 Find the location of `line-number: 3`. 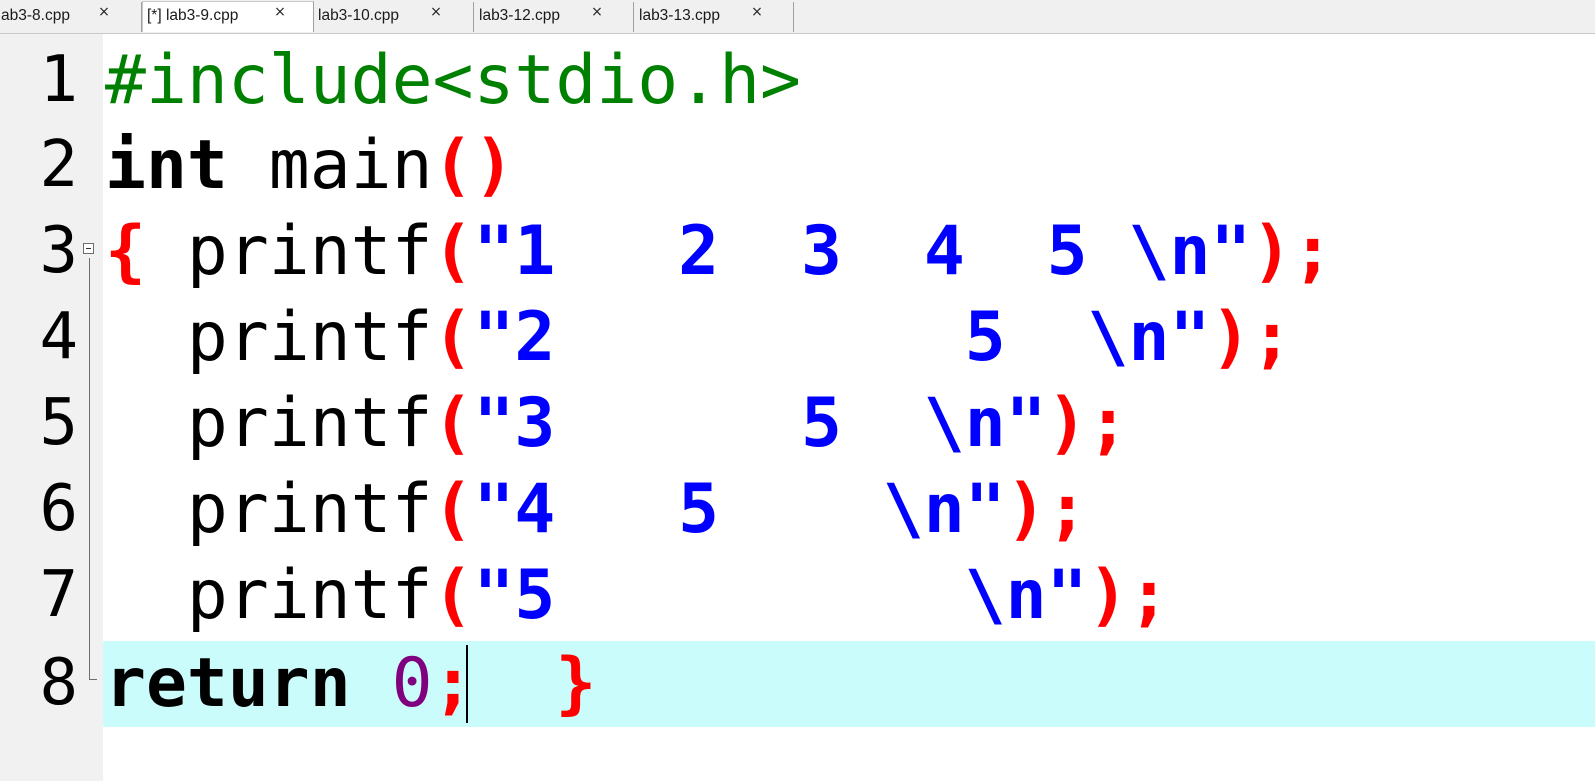

line-number: 3 is located at coordinates (58, 251).